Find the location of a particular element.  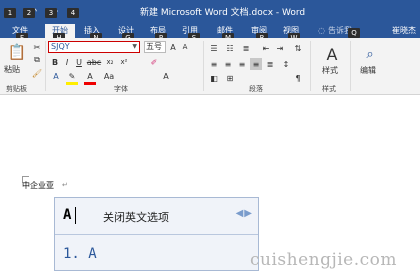

copy-icon: ⧉ is located at coordinates (37, 60).